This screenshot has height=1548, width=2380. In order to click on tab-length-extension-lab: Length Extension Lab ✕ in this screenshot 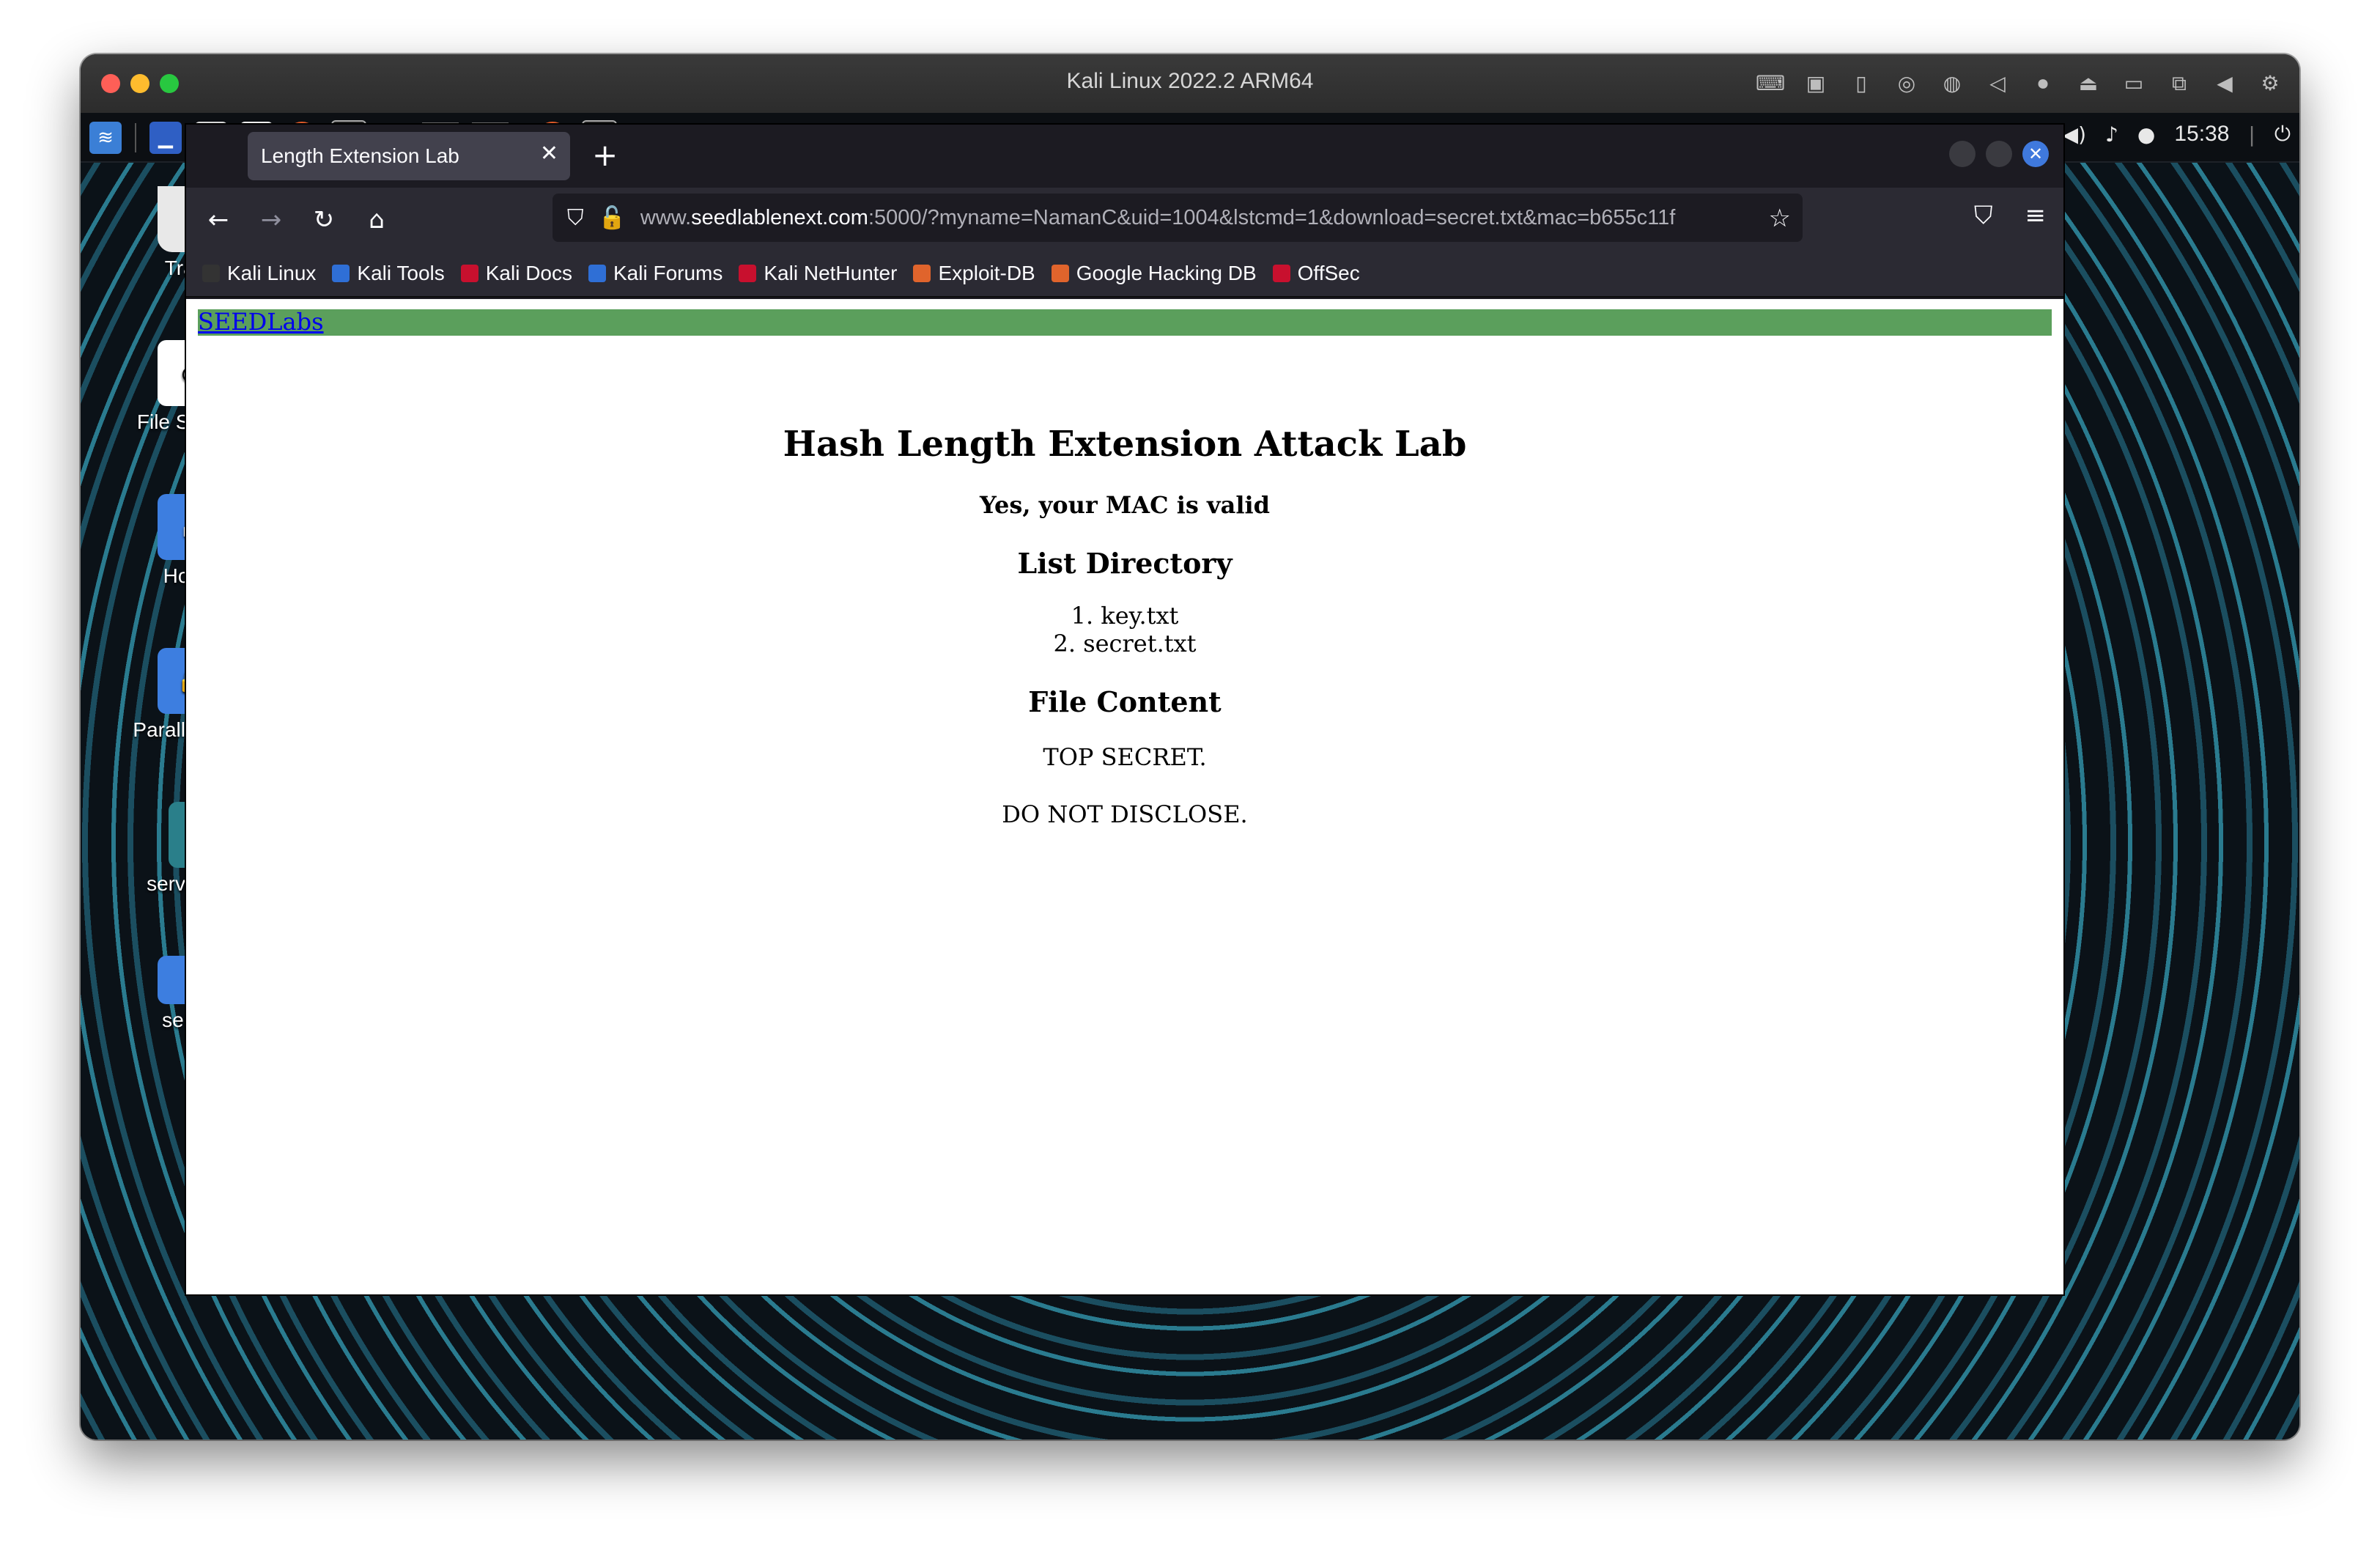, I will do `click(409, 156)`.